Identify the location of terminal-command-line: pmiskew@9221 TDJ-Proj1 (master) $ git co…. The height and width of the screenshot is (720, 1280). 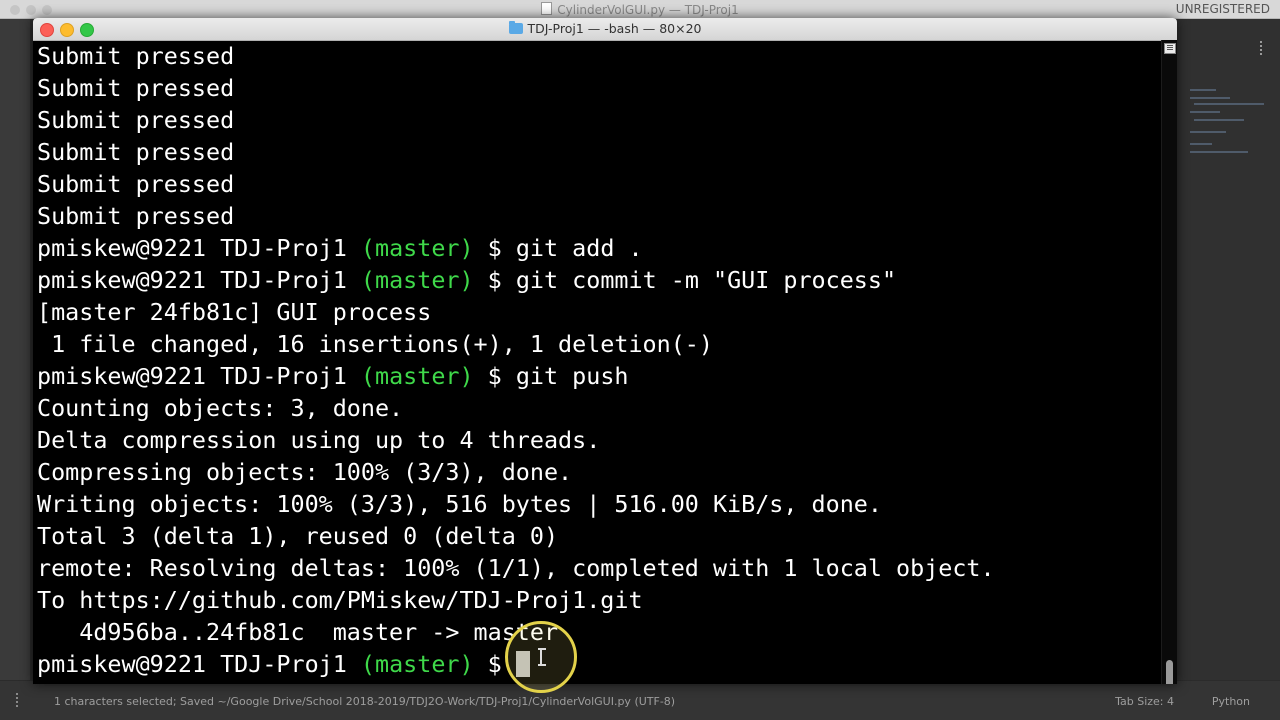
(599, 280).